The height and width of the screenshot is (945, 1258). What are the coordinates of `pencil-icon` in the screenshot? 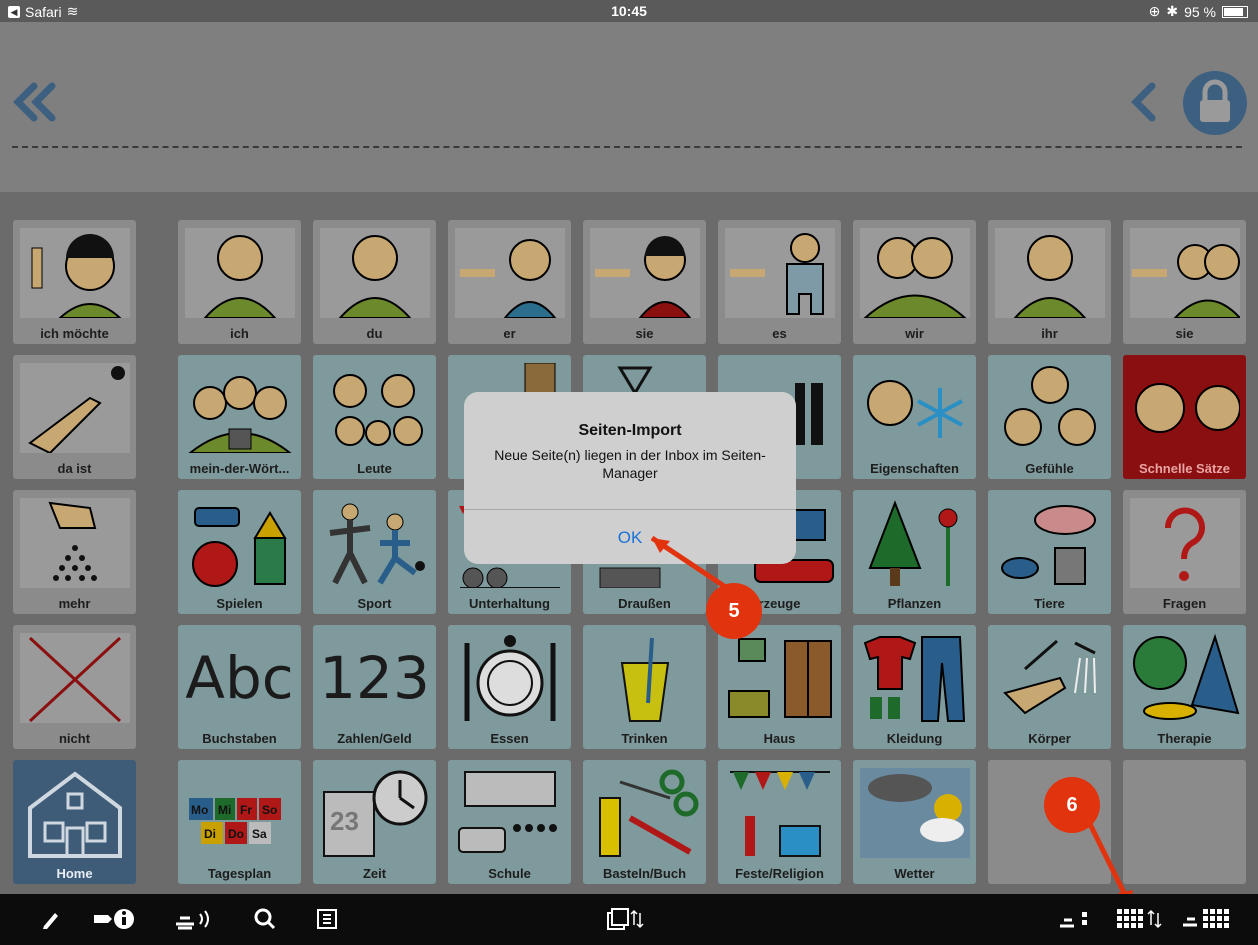 It's located at (50, 921).